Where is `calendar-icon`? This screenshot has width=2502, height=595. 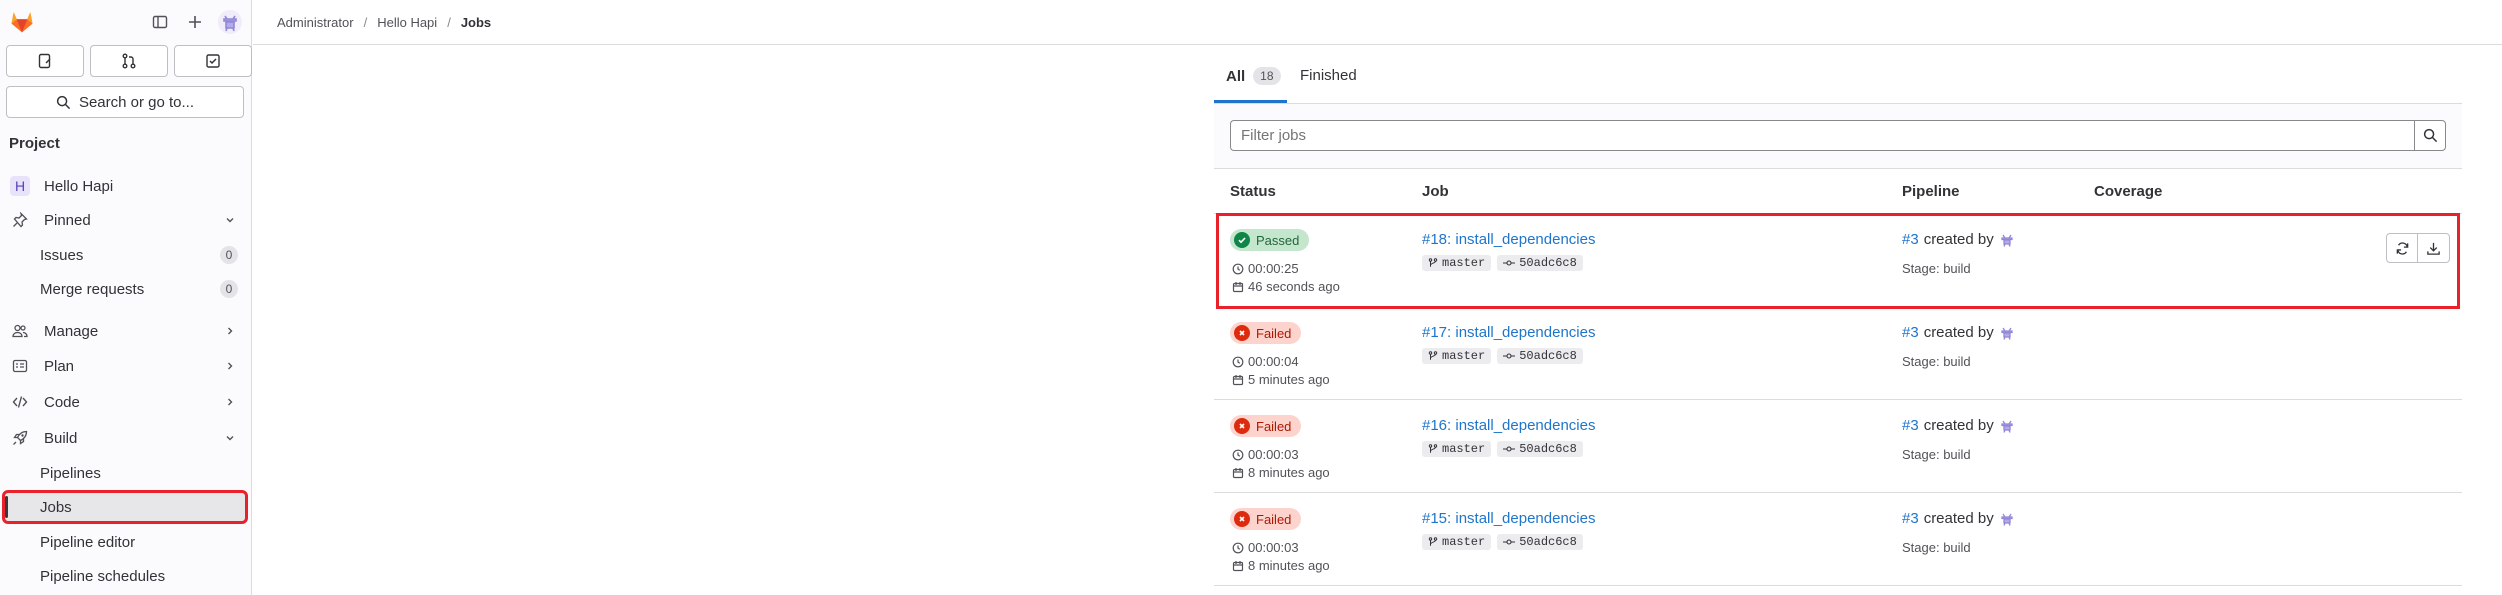
calendar-icon is located at coordinates (1238, 379).